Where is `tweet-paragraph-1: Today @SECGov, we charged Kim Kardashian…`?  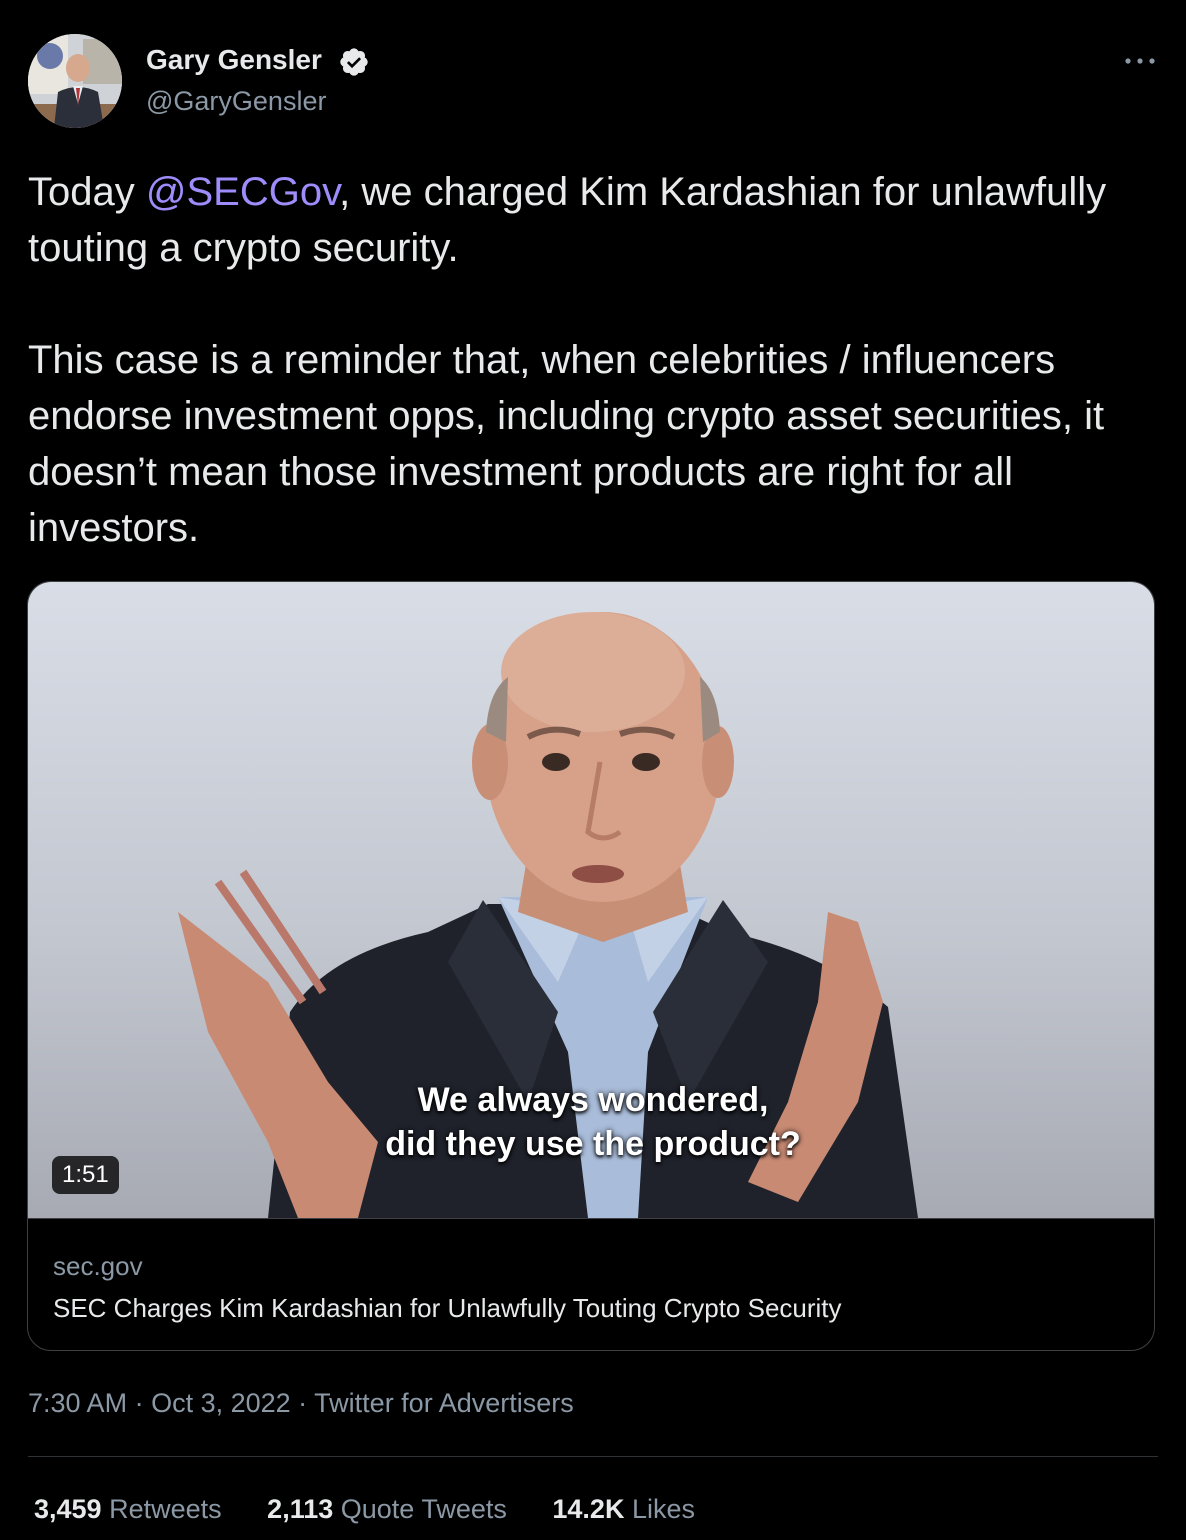
tweet-paragraph-1: Today @SECGov, we charged Kim Kardashian… is located at coordinates (567, 220).